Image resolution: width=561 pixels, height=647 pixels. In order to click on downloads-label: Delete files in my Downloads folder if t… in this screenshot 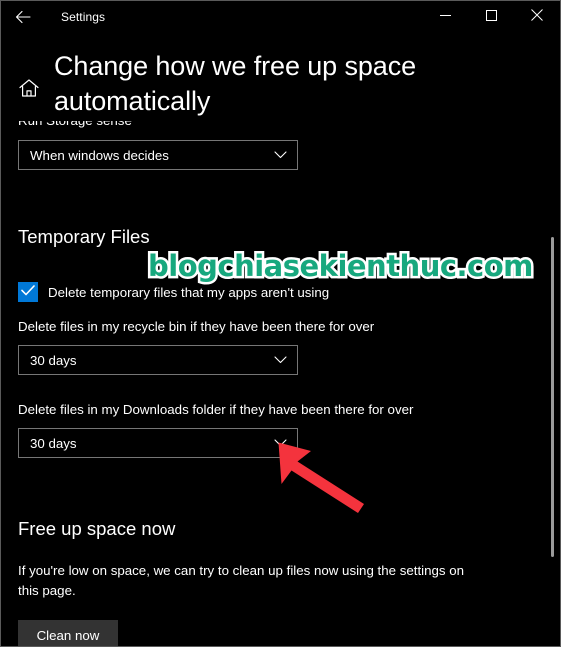, I will do `click(216, 409)`.